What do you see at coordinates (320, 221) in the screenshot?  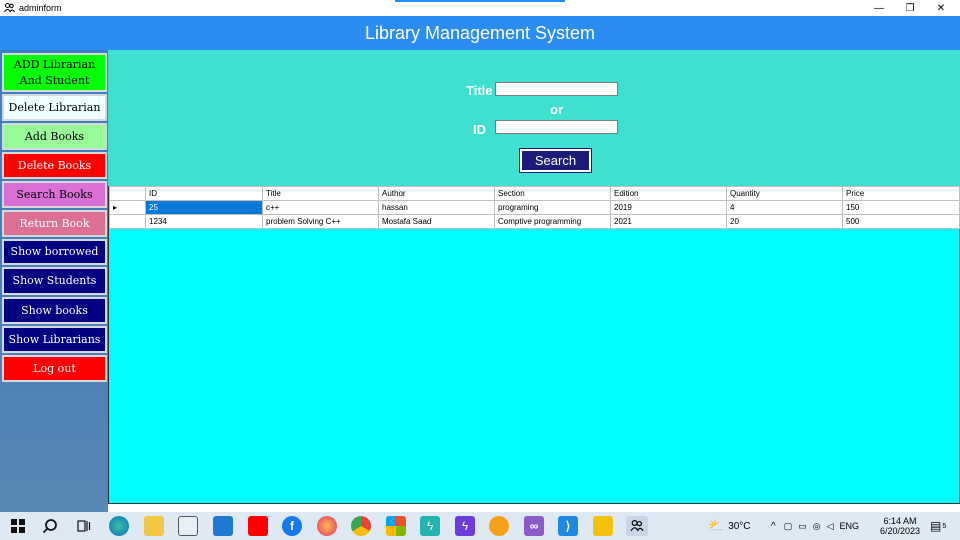 I see `table-cell: problem Solving C++` at bounding box center [320, 221].